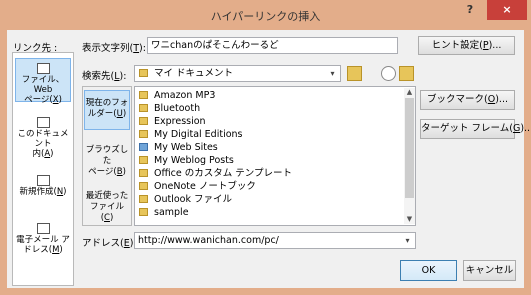  Describe the element at coordinates (43, 192) in the screenshot. I see `link-type-label: 新規作成(N)` at that location.